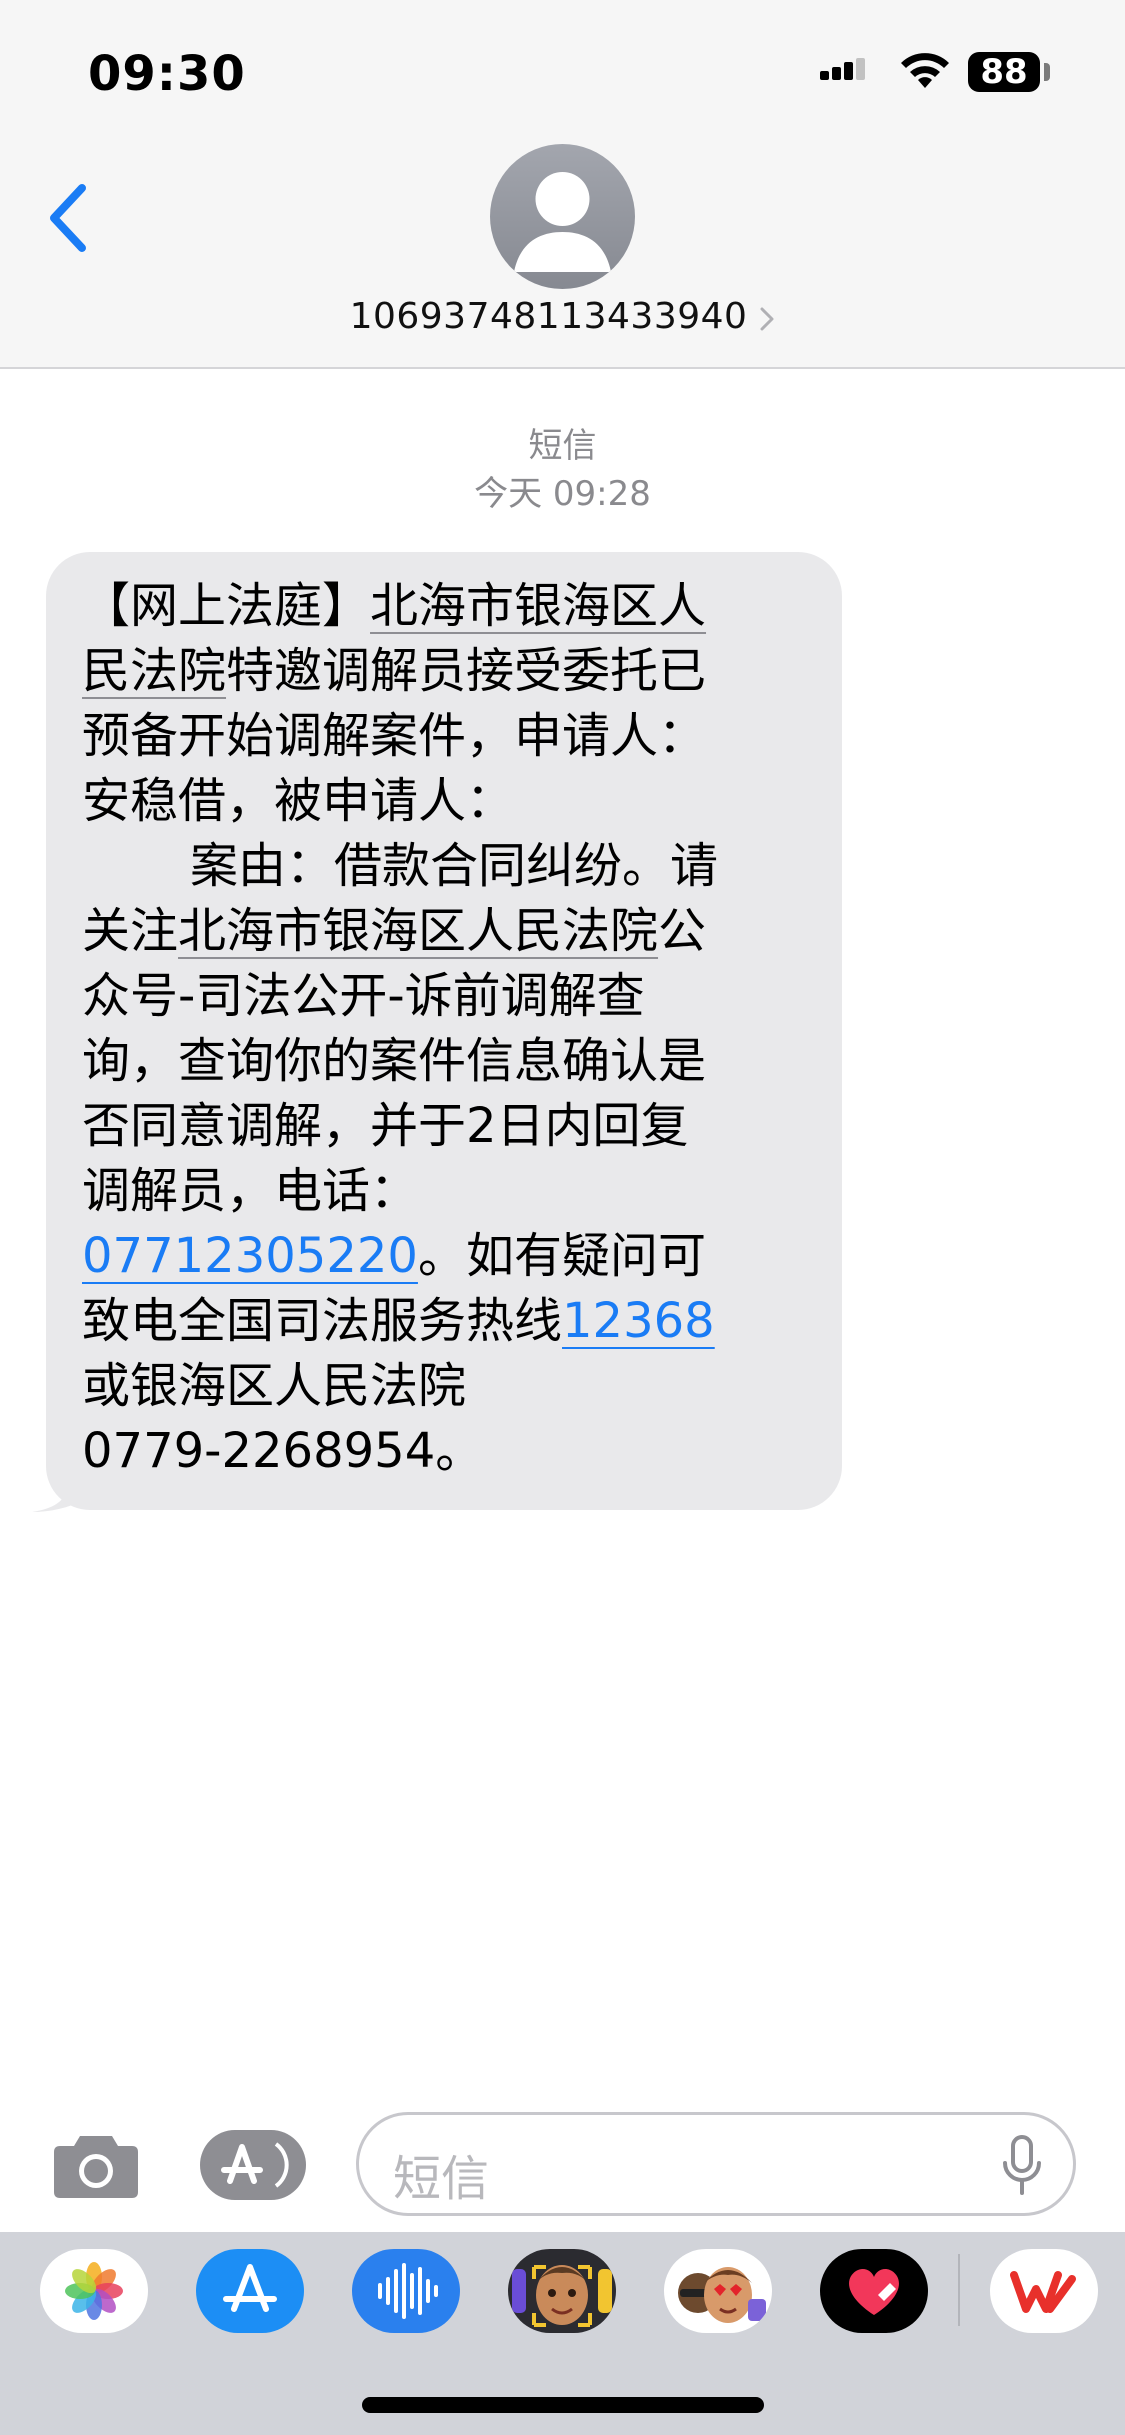 The height and width of the screenshot is (2435, 1125). What do you see at coordinates (548, 316) in the screenshot?
I see `contact-number: 10693748113433940` at bounding box center [548, 316].